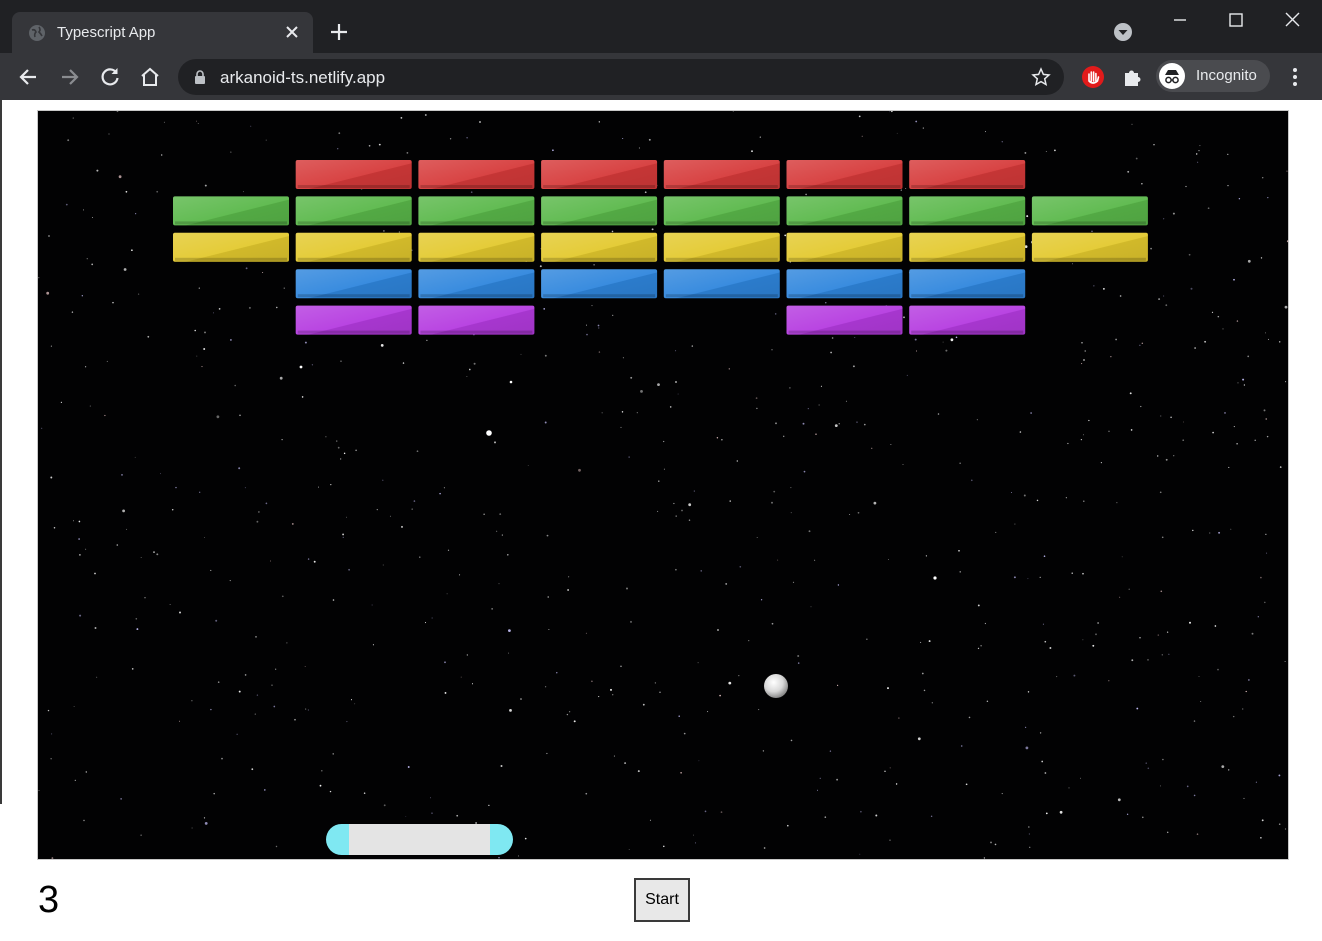  What do you see at coordinates (1295, 77) in the screenshot?
I see `more-vertical-icon` at bounding box center [1295, 77].